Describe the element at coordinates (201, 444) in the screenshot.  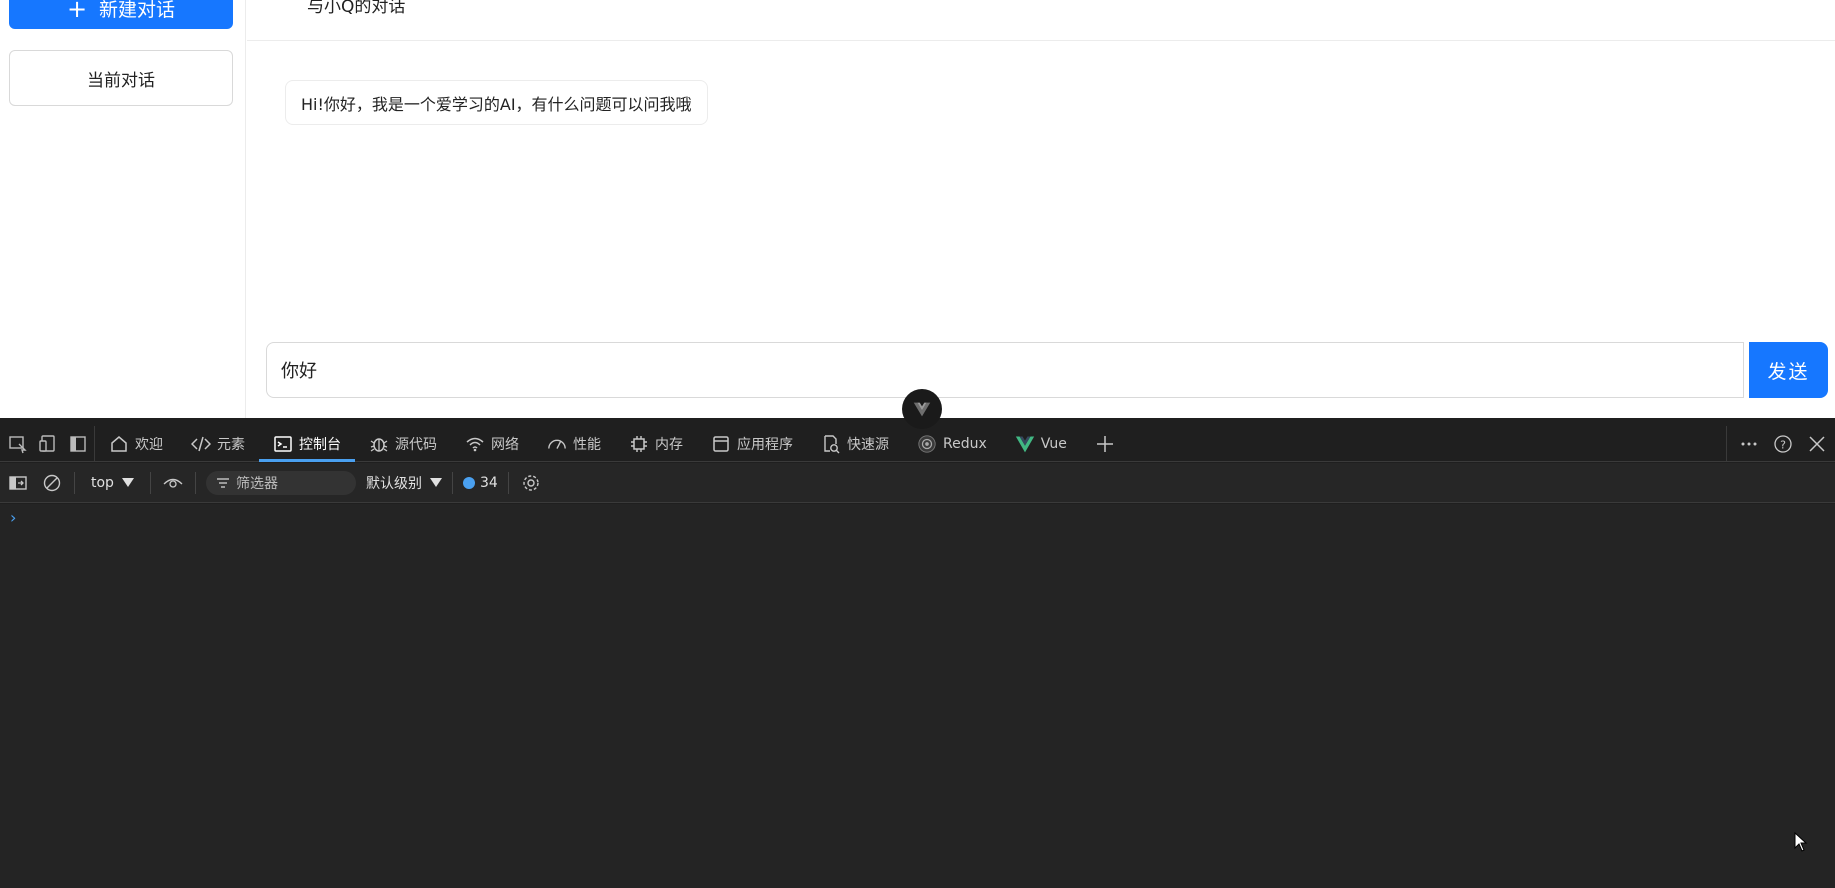
I see `code-icon` at that location.